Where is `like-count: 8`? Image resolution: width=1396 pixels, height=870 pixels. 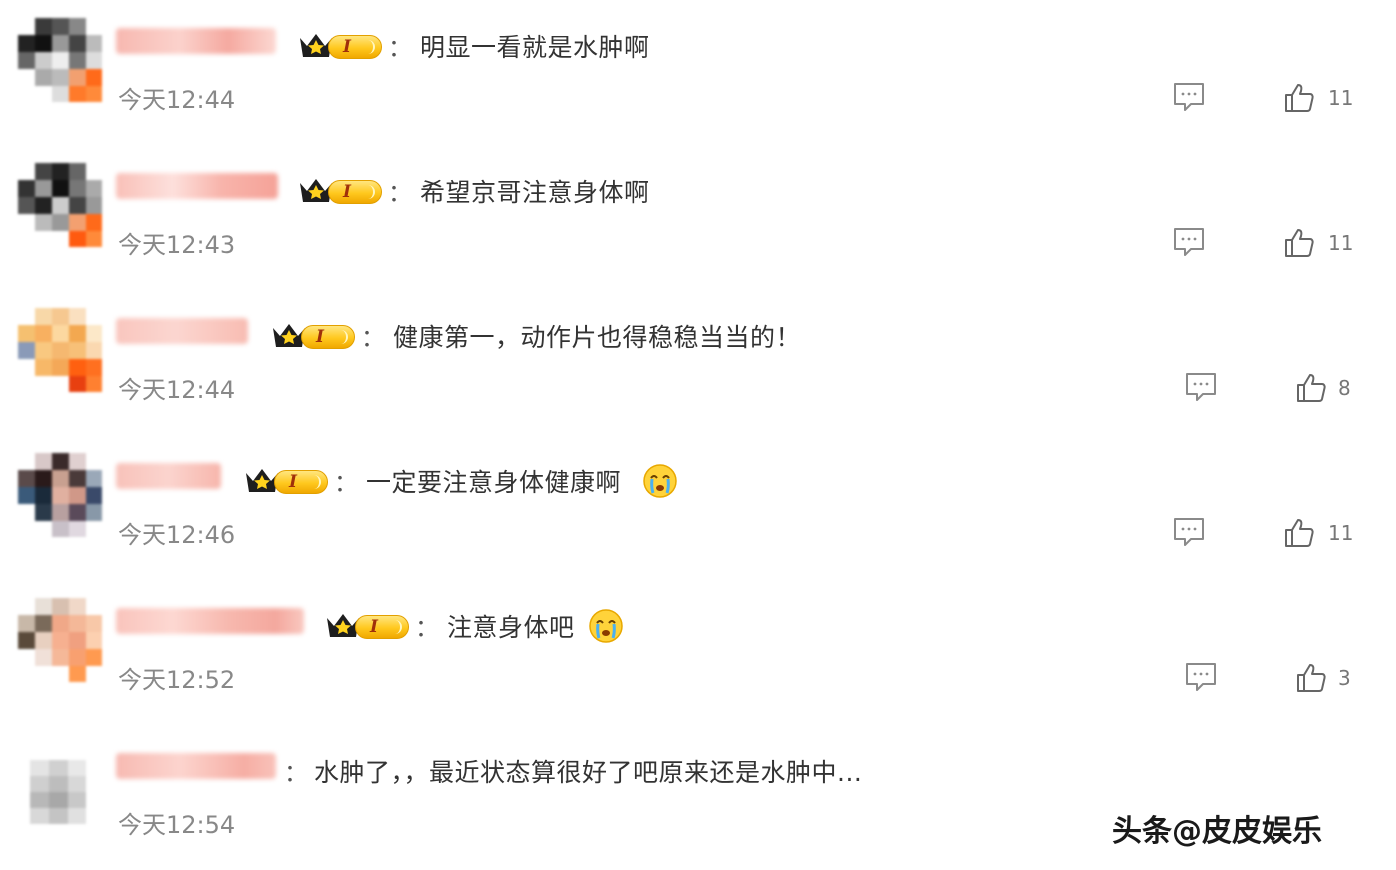 like-count: 8 is located at coordinates (1344, 388).